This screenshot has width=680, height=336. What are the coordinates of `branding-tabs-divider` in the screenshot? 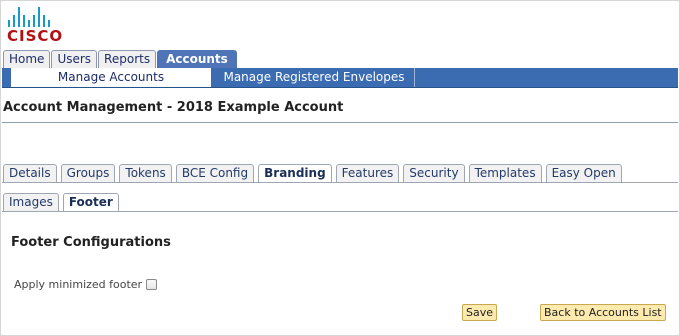 It's located at (340, 211).